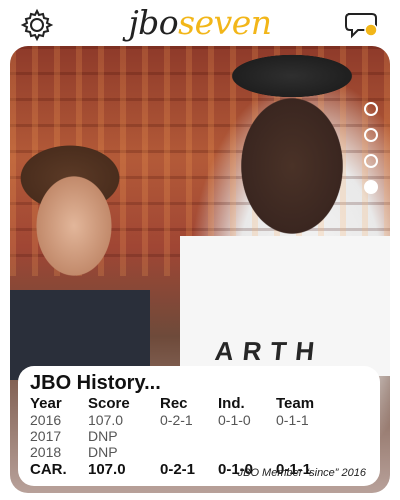  I want to click on notification-dot, so click(371, 30).